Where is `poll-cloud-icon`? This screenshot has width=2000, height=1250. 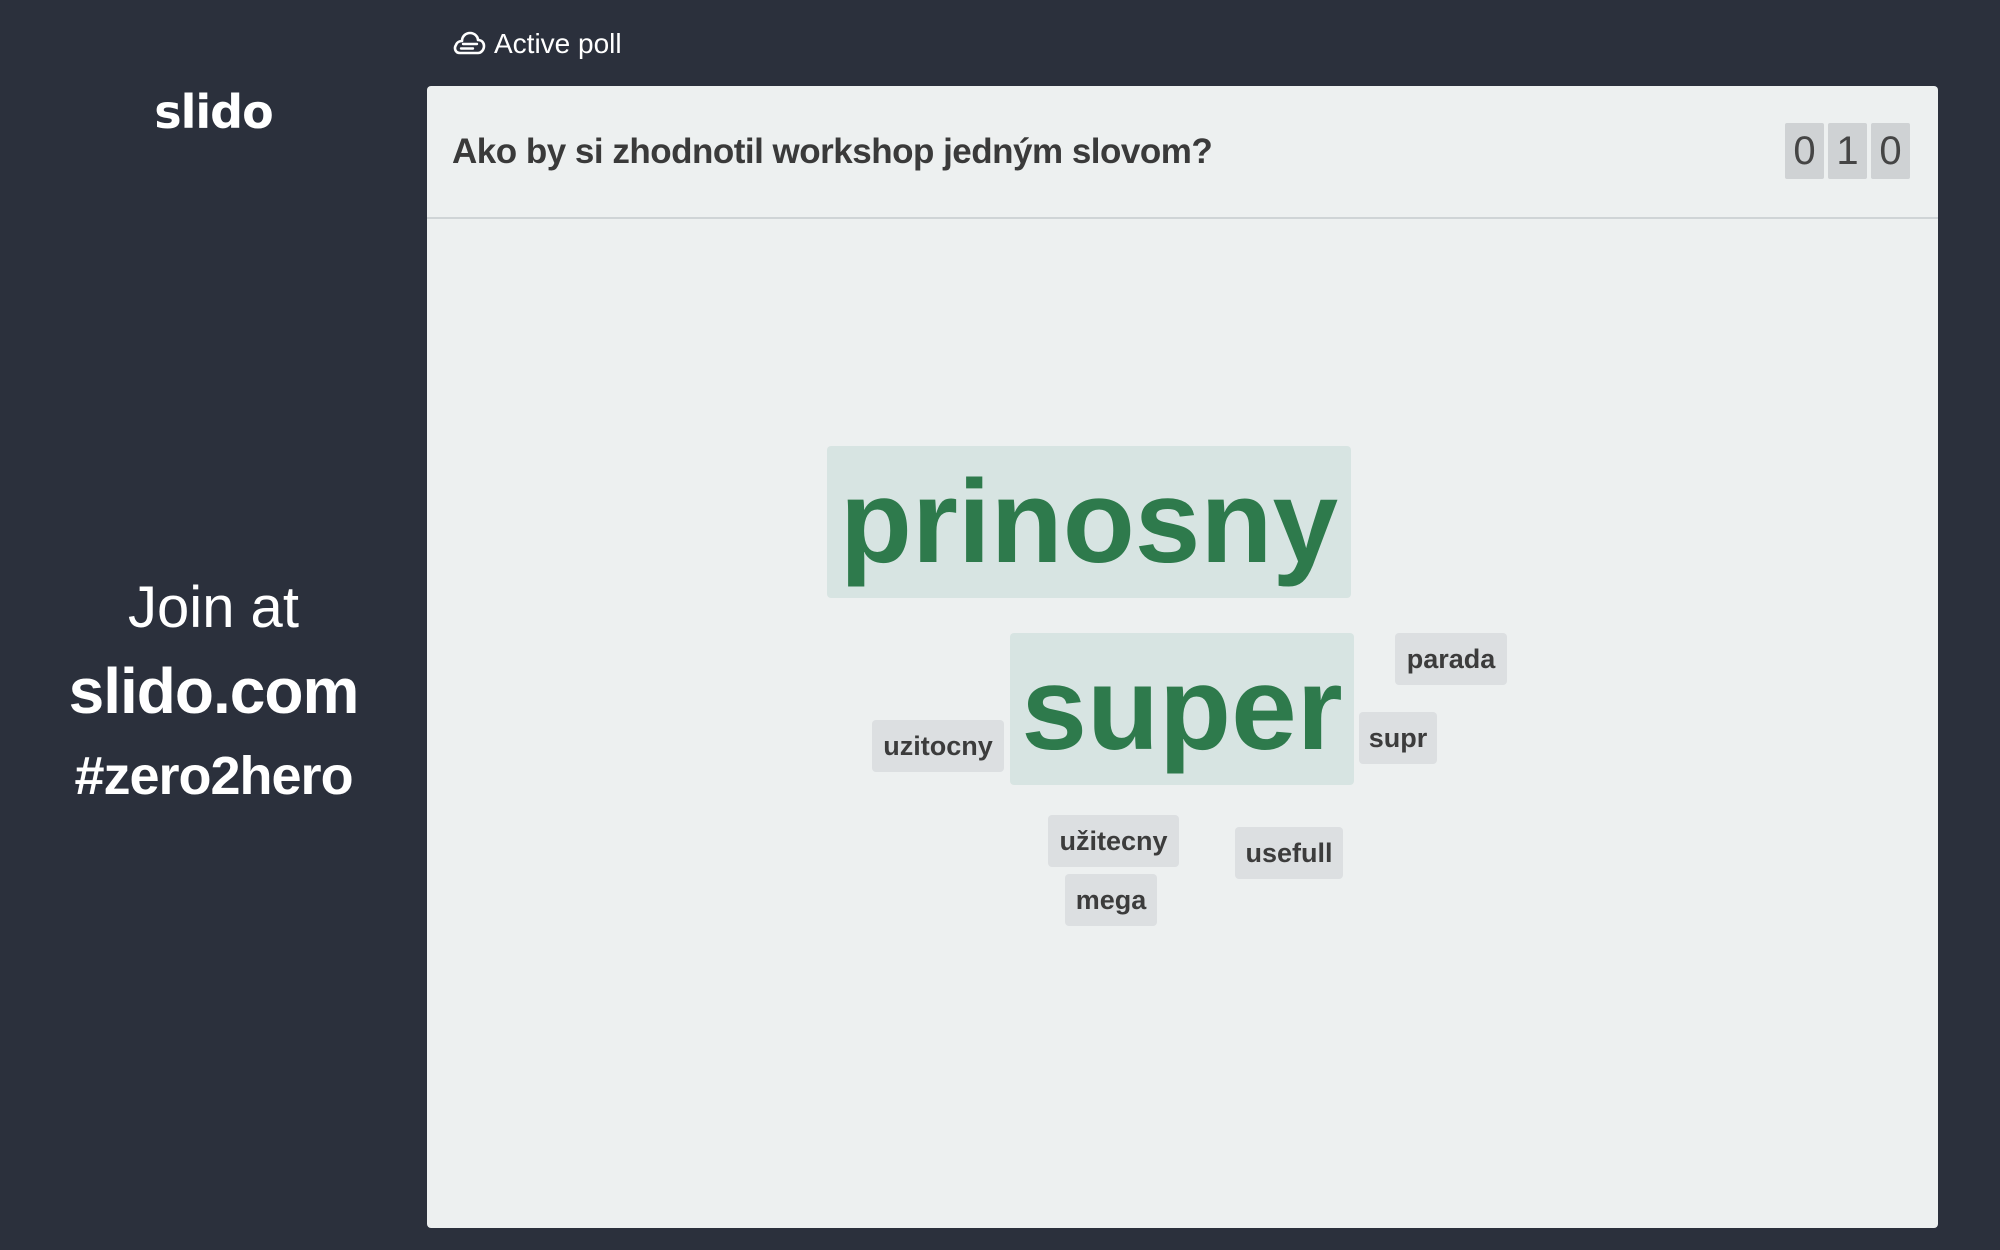 poll-cloud-icon is located at coordinates (469, 44).